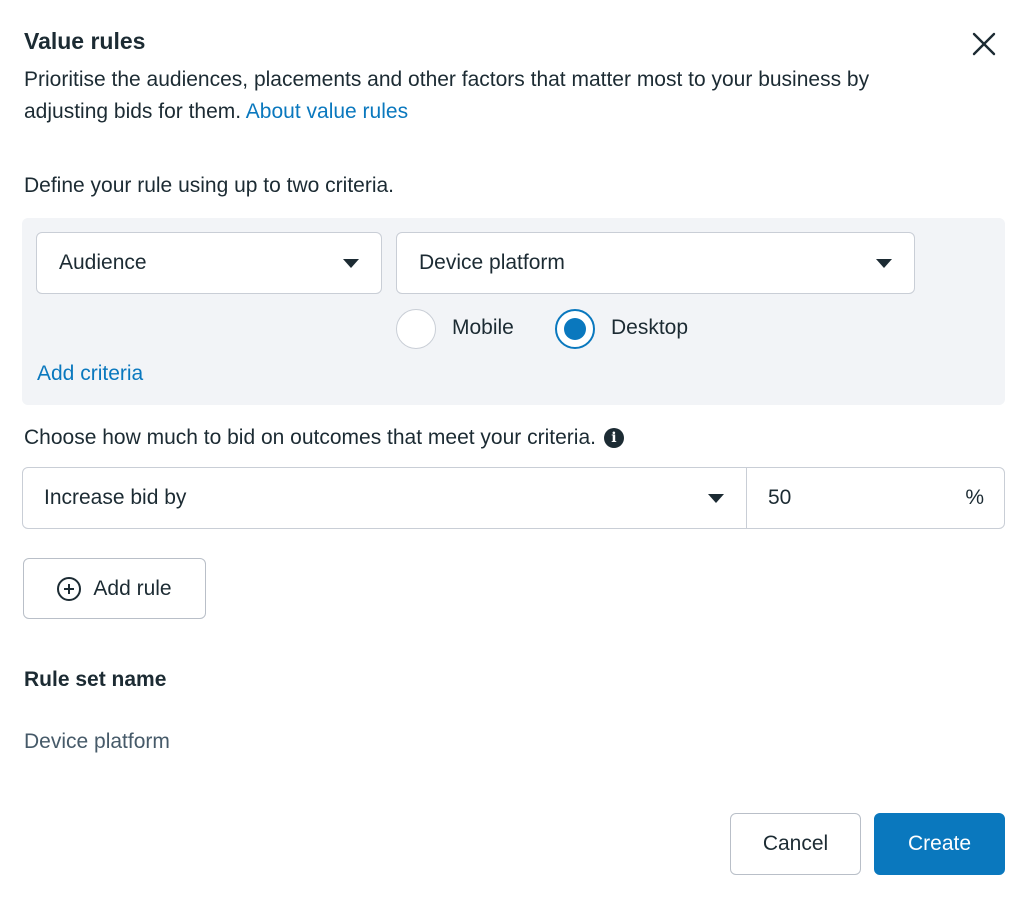  I want to click on radio-desktop-label: Desktop, so click(649, 328).